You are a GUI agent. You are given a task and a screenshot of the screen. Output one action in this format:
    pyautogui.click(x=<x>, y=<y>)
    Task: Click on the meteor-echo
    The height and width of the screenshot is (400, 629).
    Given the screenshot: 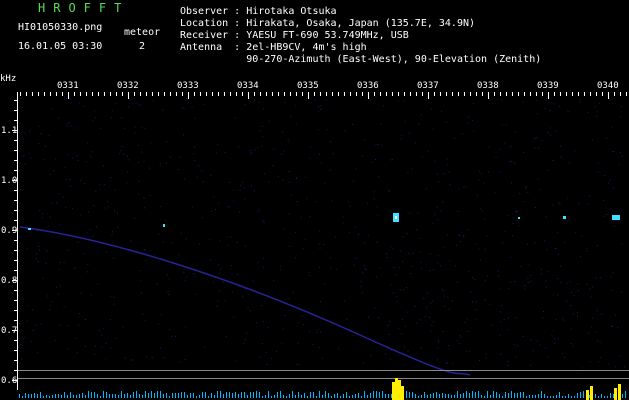 What is the action you would take?
    pyautogui.click(x=616, y=217)
    